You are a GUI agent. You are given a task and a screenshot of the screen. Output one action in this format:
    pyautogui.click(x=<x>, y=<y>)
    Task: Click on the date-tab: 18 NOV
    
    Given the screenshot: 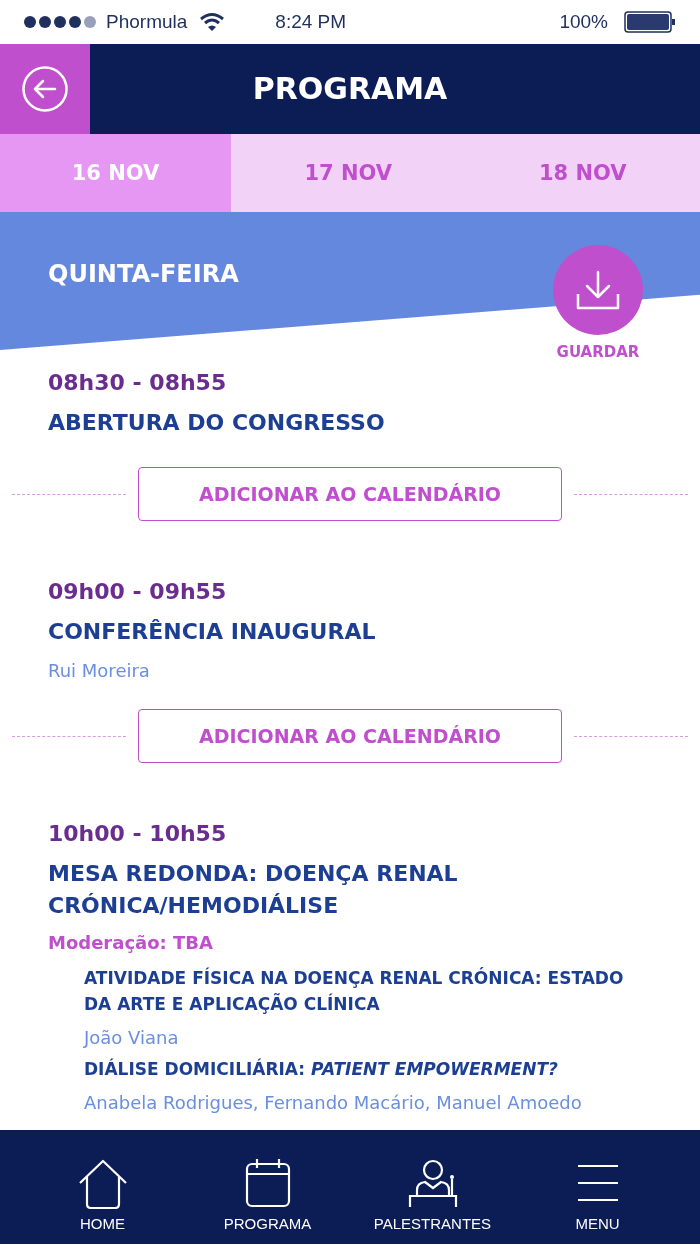 What is the action you would take?
    pyautogui.click(x=582, y=173)
    